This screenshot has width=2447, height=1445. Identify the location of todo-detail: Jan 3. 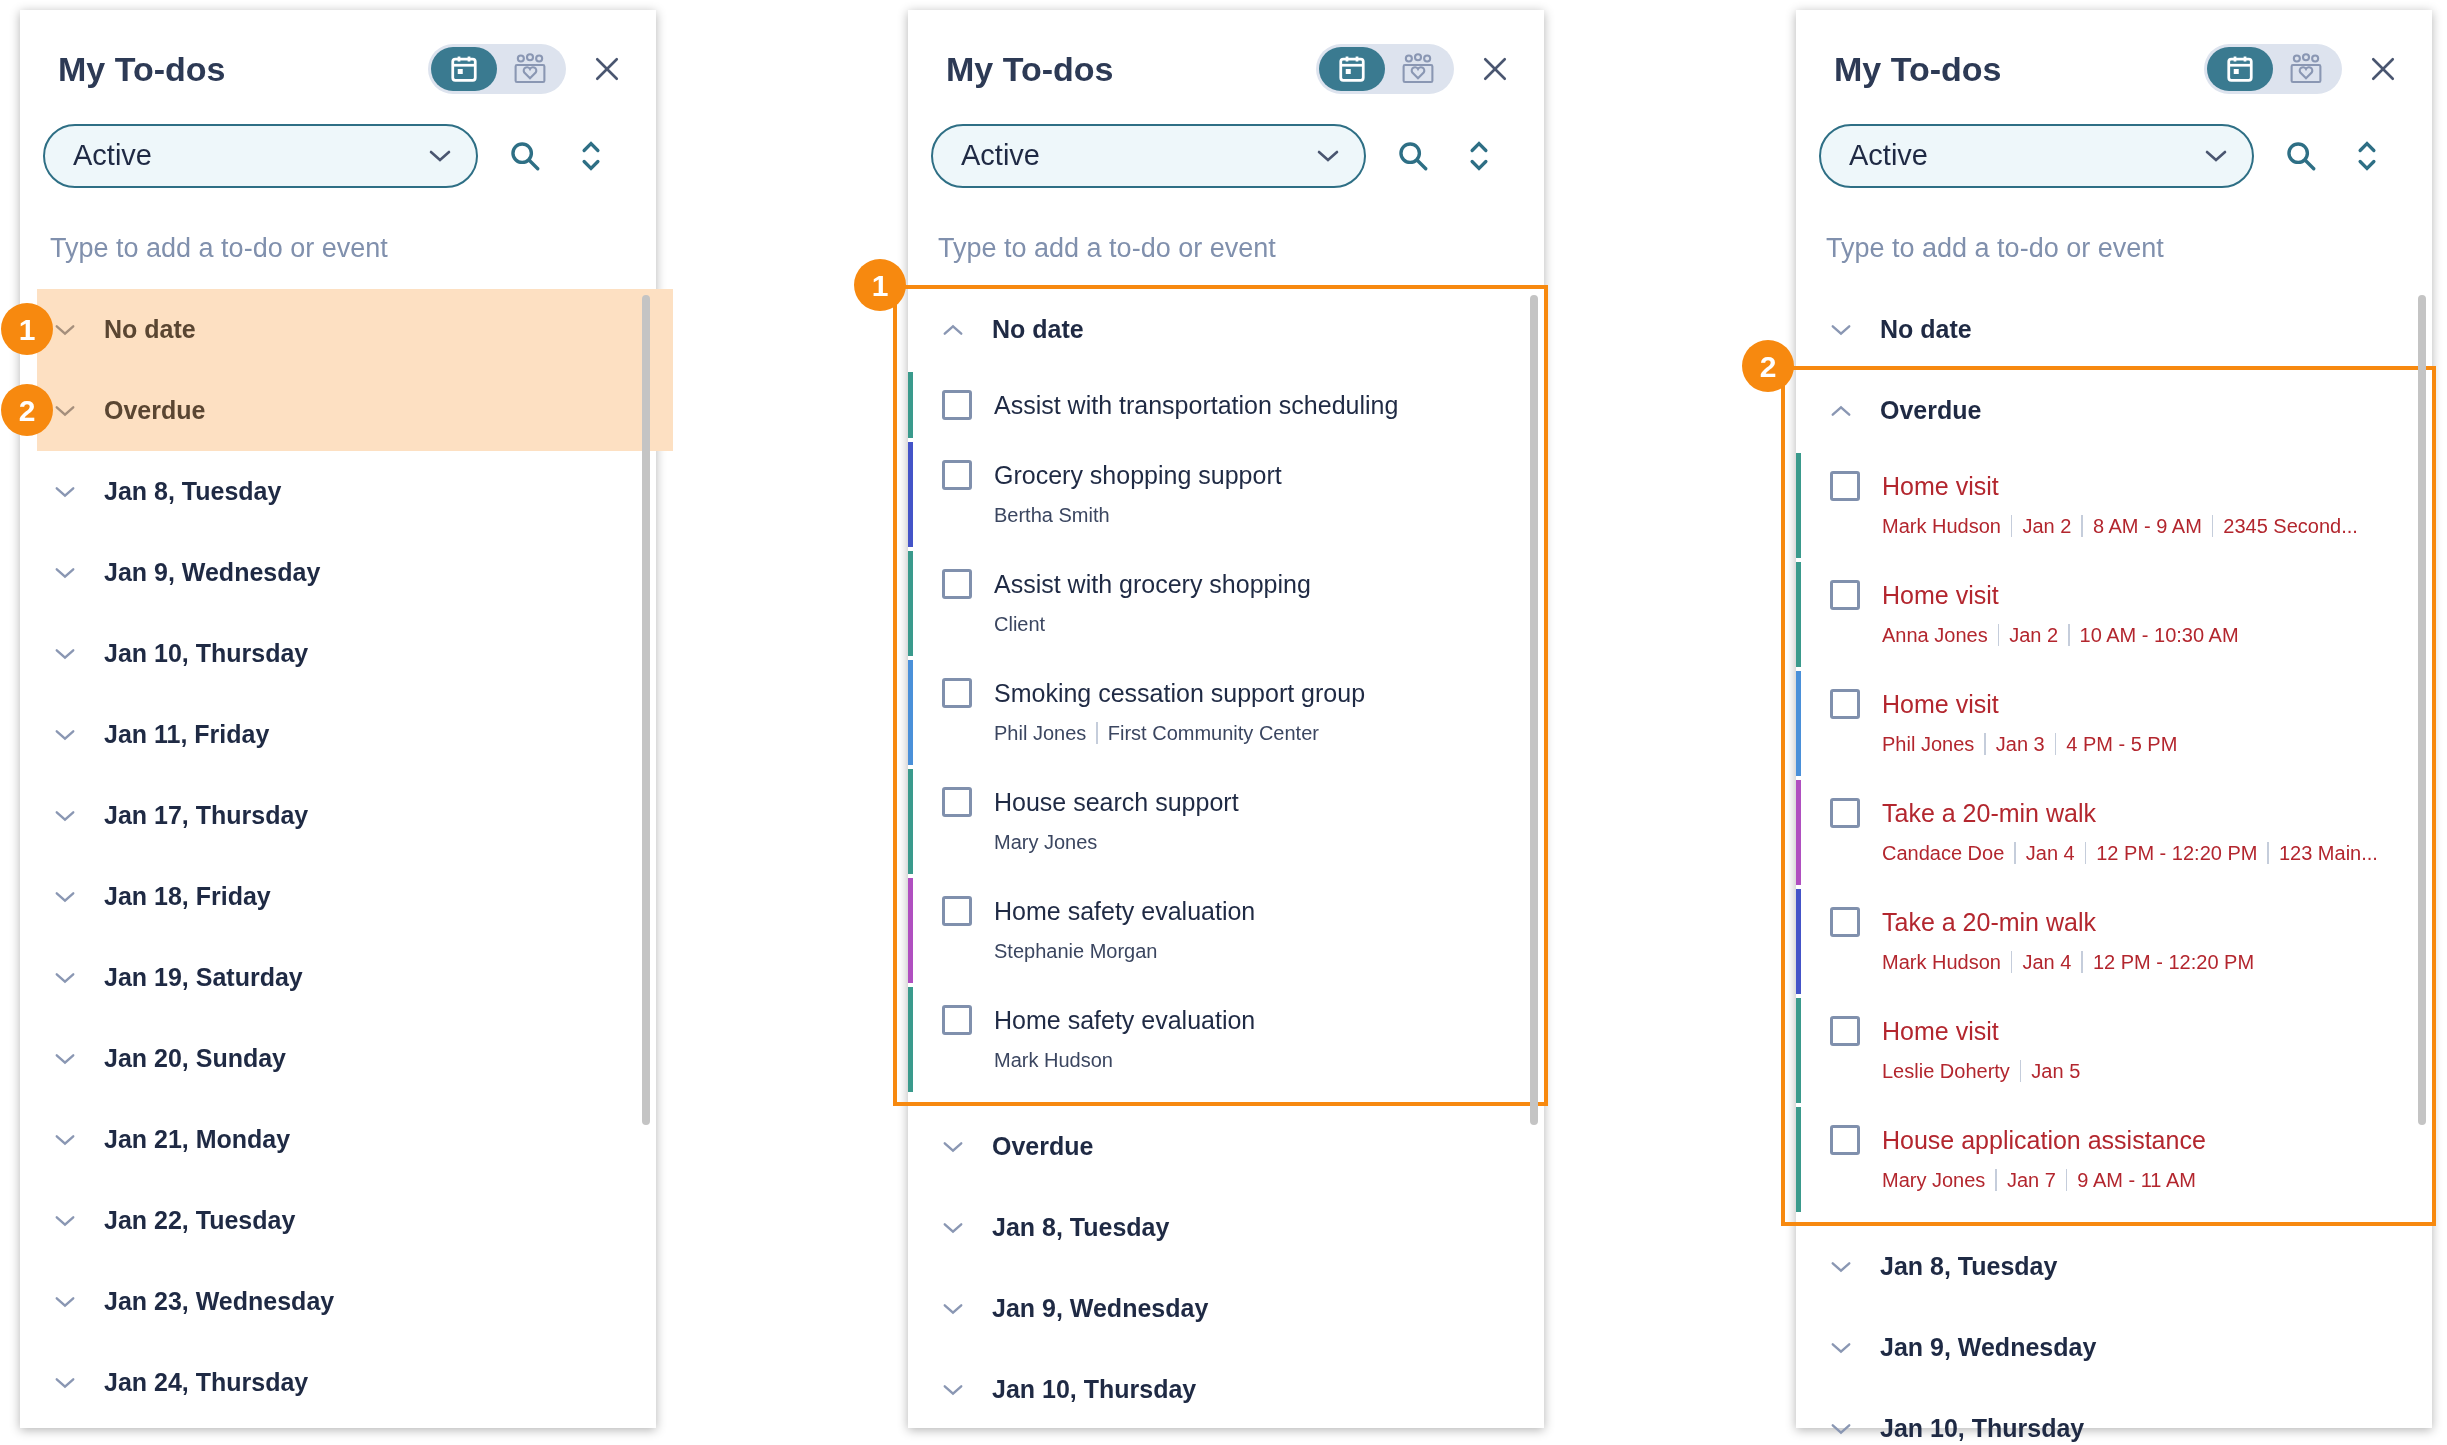
(2020, 744).